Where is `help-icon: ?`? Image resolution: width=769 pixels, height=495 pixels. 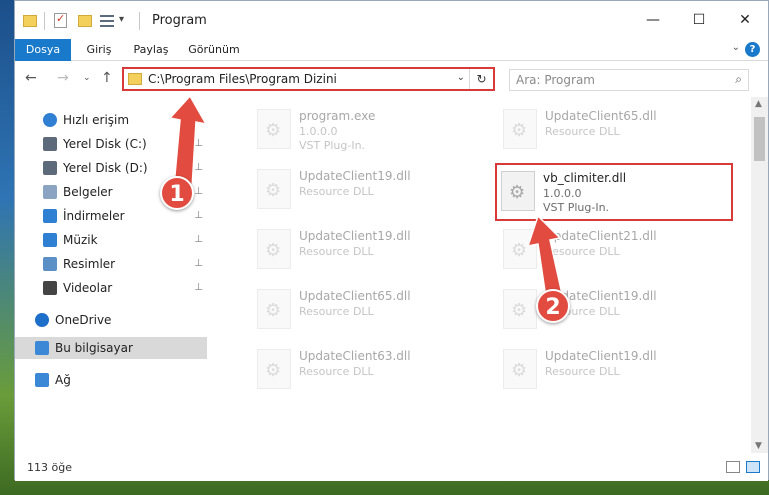
help-icon: ? is located at coordinates (752, 49).